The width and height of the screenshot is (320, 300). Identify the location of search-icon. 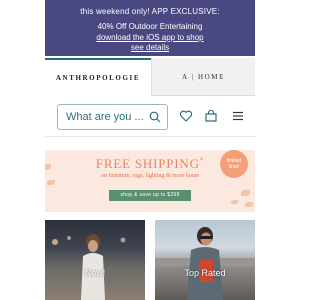
(155, 117).